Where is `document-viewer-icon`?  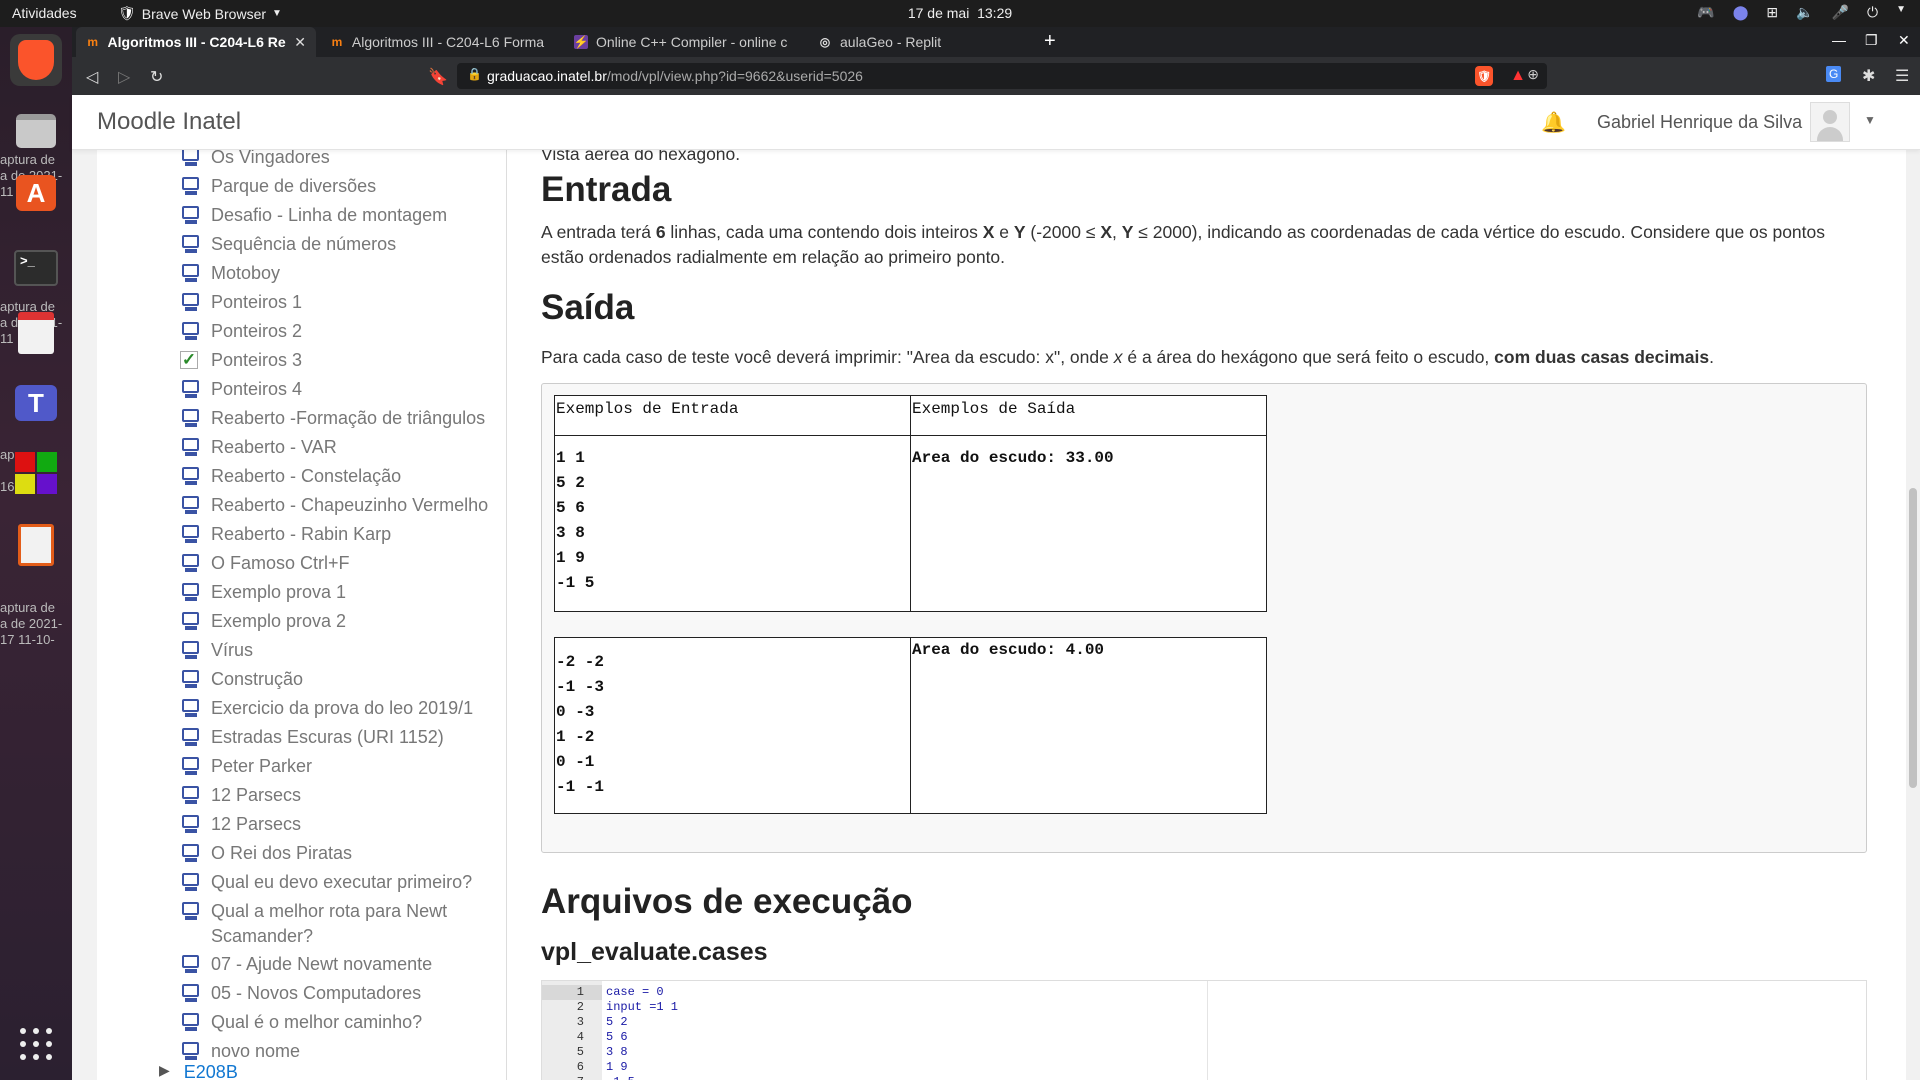
document-viewer-icon is located at coordinates (36, 333).